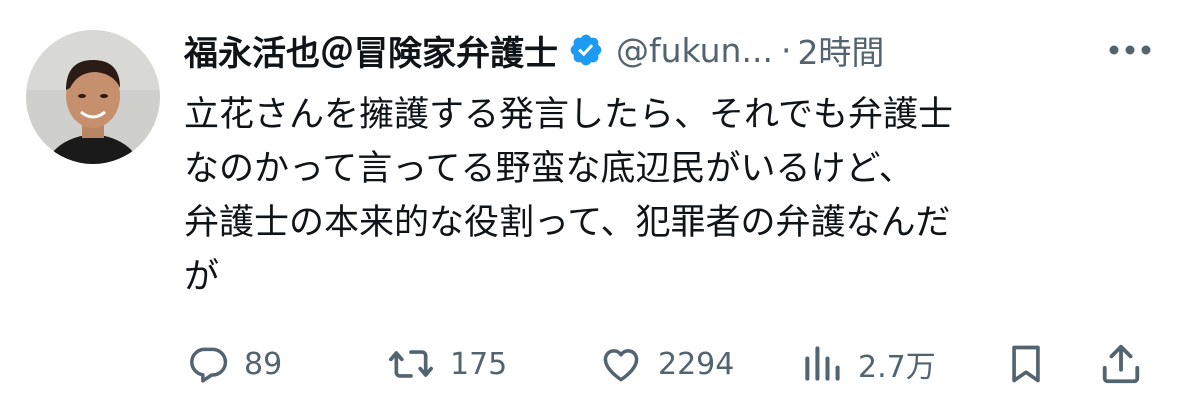  I want to click on avatar, so click(93, 97).